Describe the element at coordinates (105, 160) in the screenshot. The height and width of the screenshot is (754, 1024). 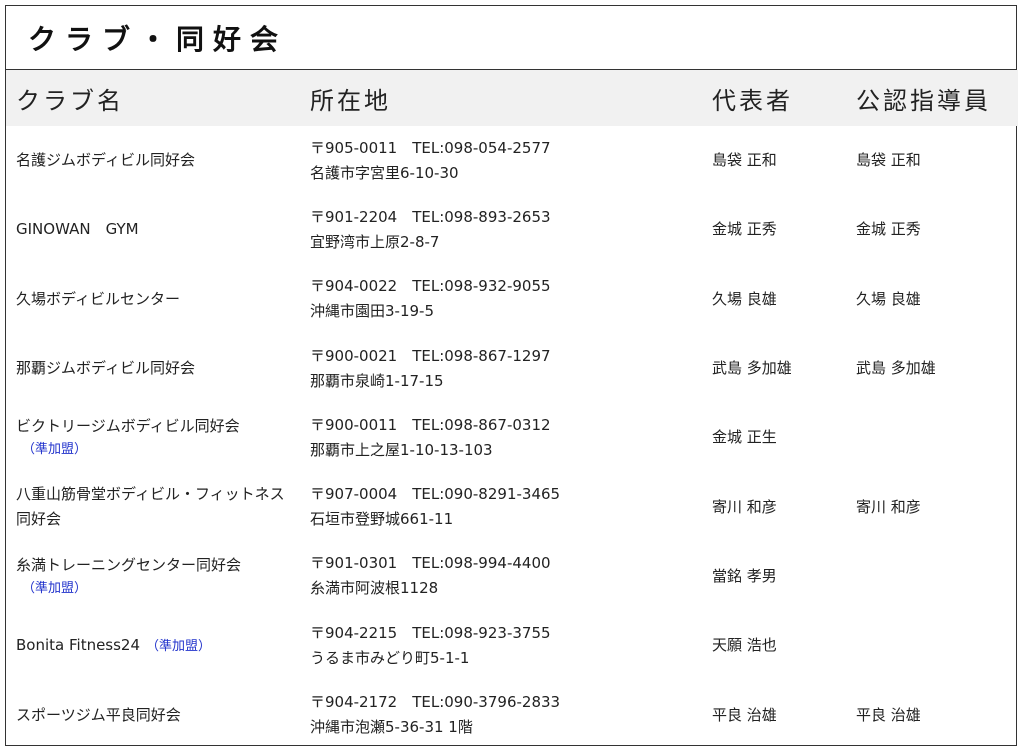
I see `club-name: 名護ジムボディビル同好会` at that location.